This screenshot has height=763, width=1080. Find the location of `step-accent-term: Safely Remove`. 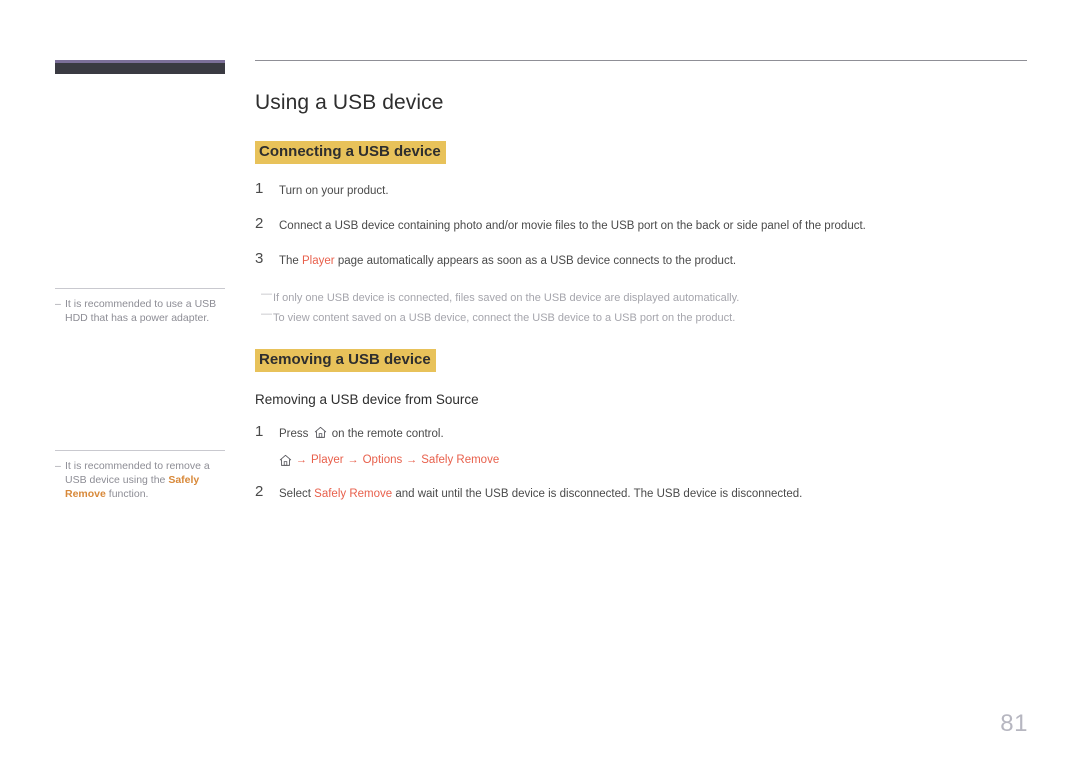

step-accent-term: Safely Remove is located at coordinates (353, 493).